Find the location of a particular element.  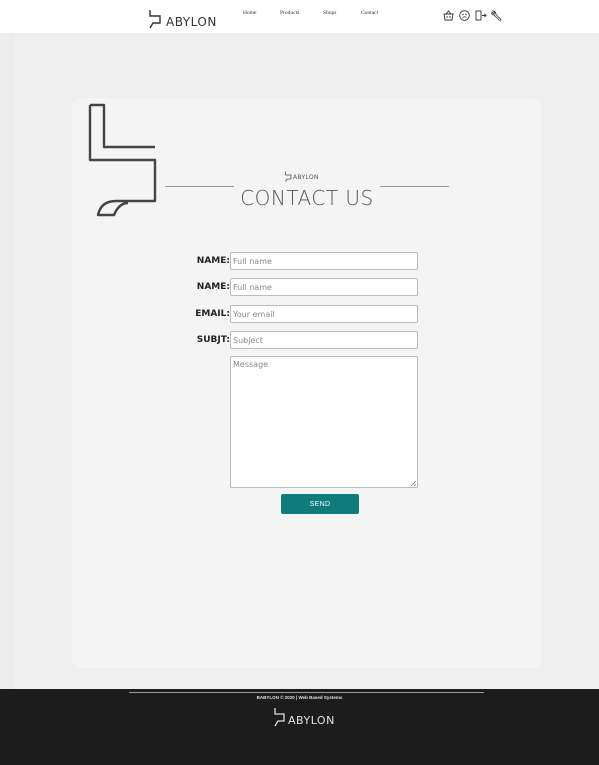

decorative-logo-mark is located at coordinates (122, 160).